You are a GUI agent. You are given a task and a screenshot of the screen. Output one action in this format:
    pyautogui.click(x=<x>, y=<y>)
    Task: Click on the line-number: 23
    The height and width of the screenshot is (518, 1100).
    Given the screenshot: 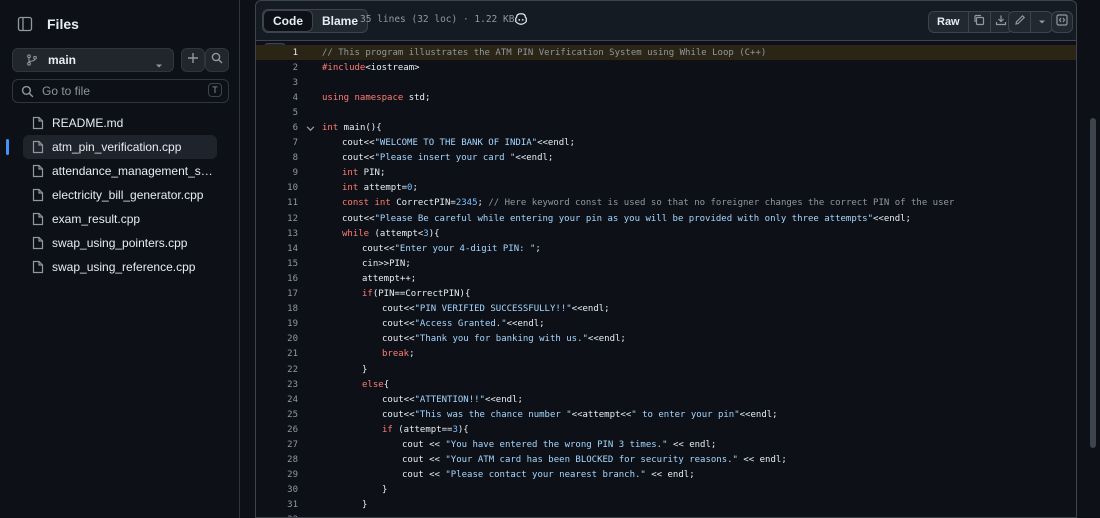 What is the action you would take?
    pyautogui.click(x=277, y=385)
    